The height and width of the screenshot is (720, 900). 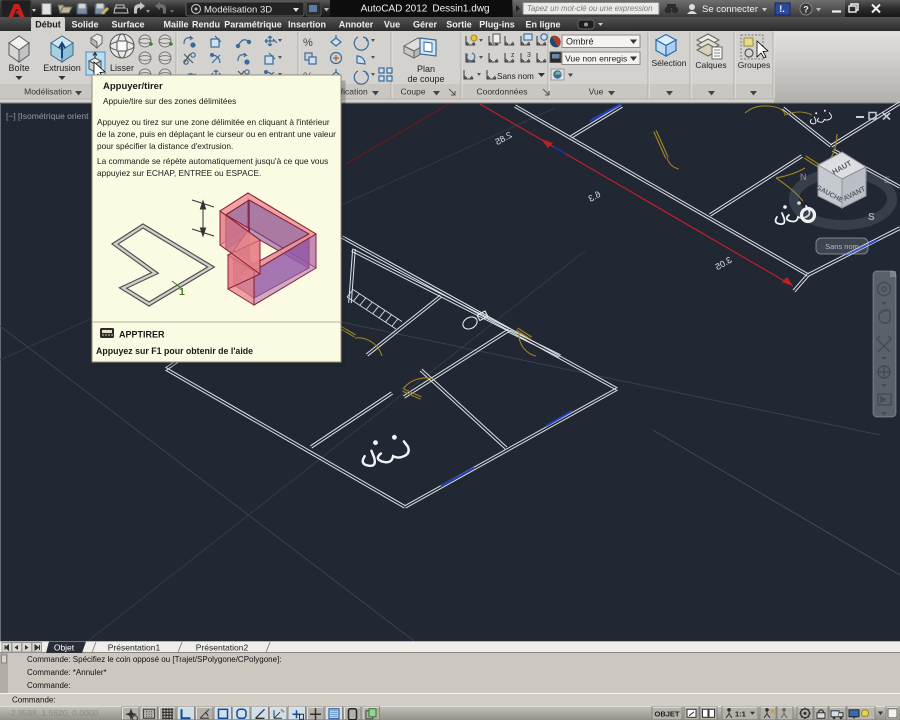 What do you see at coordinates (253, 25) in the screenshot?
I see `svg-text: Paramétrique` at bounding box center [253, 25].